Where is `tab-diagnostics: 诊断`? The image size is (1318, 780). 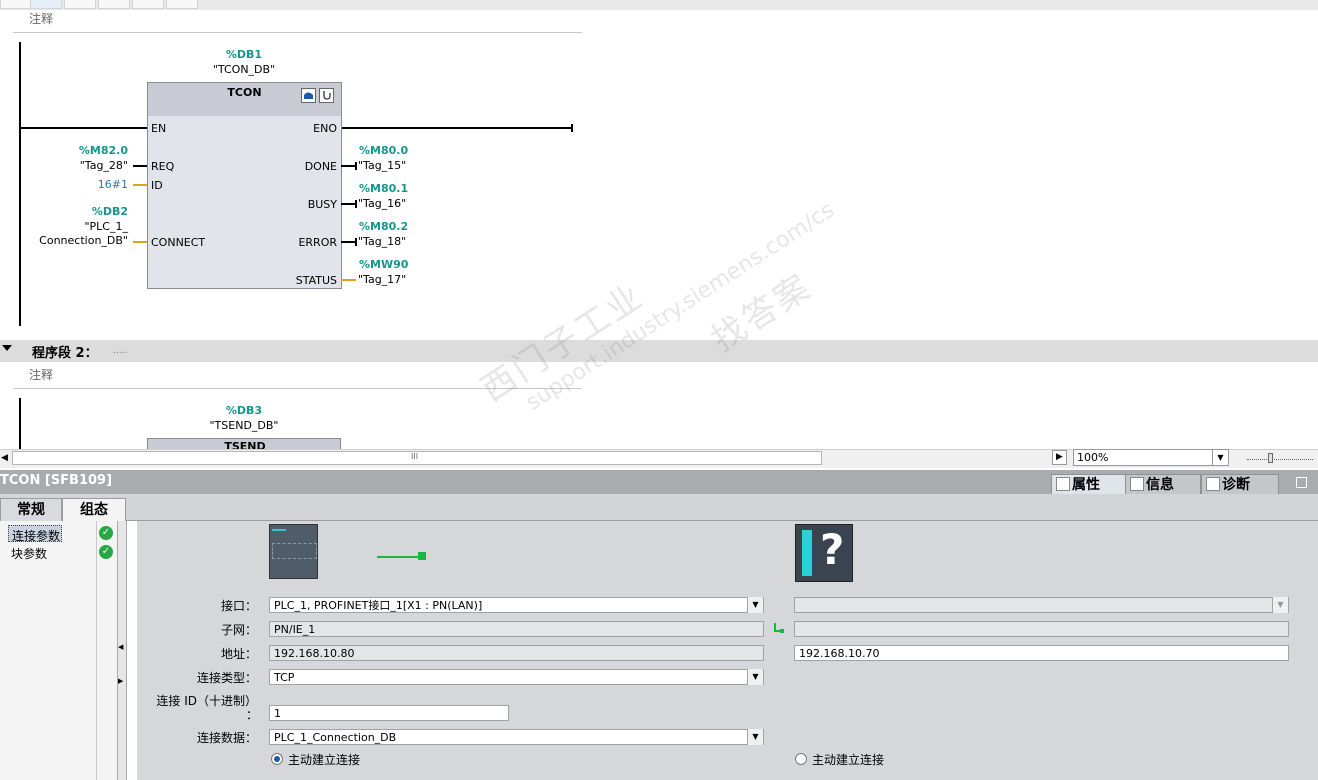 tab-diagnostics: 诊断 is located at coordinates (1240, 485).